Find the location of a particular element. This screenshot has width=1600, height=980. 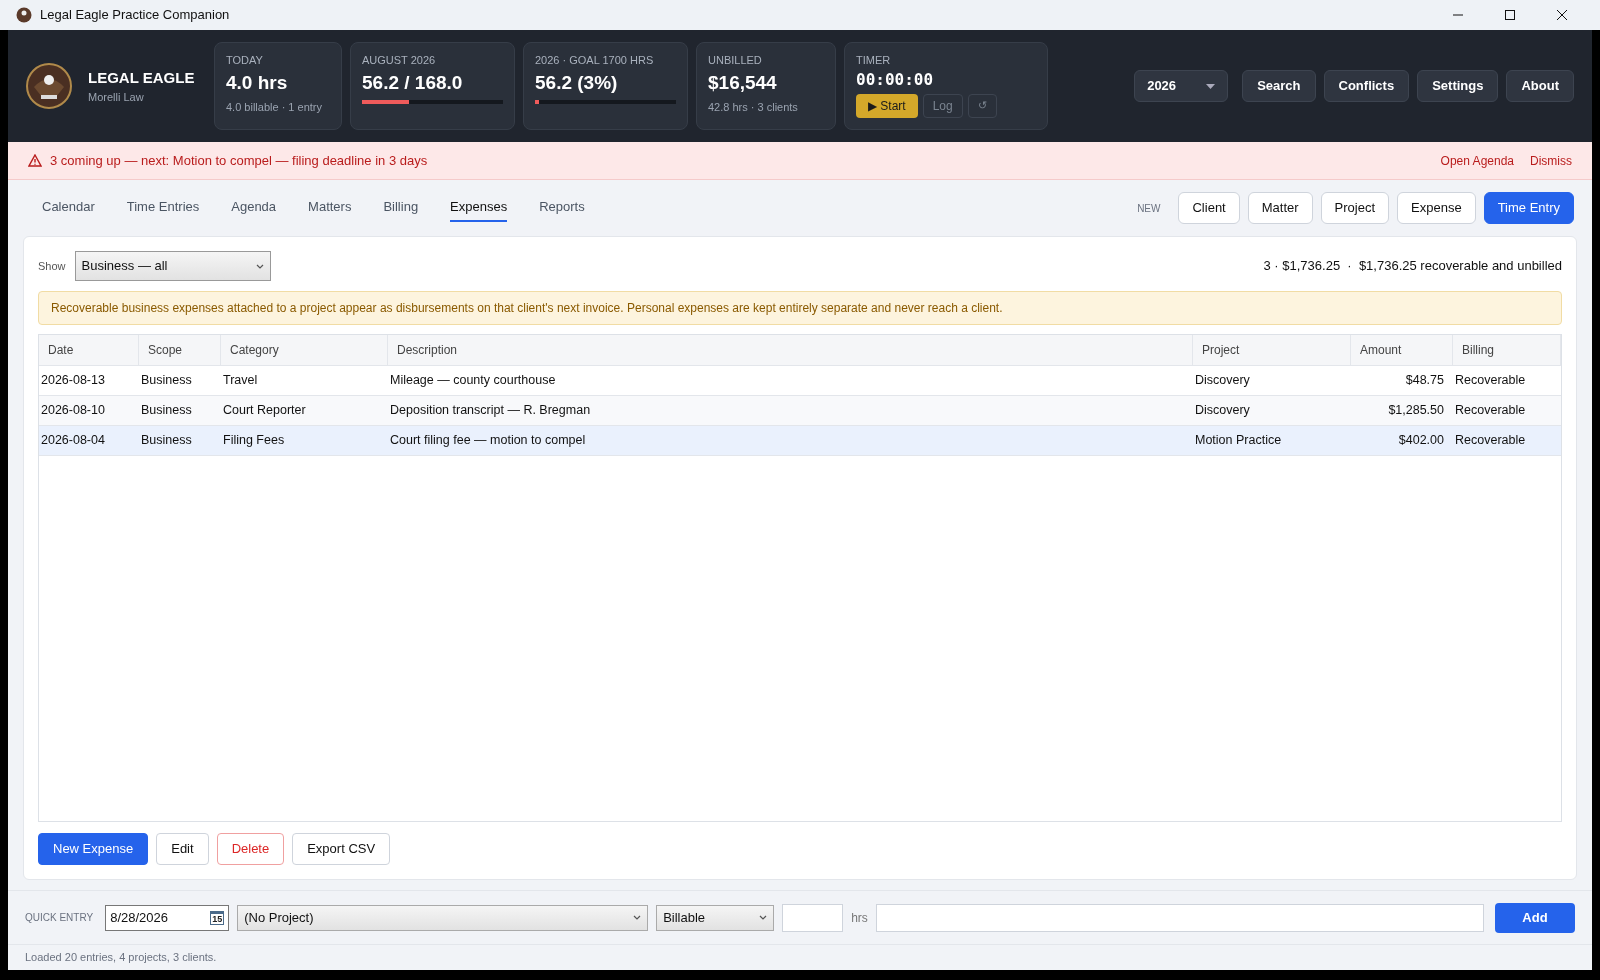

status-text: Loaded 20 entries, 4 projects, 3 clients. is located at coordinates (121, 958).